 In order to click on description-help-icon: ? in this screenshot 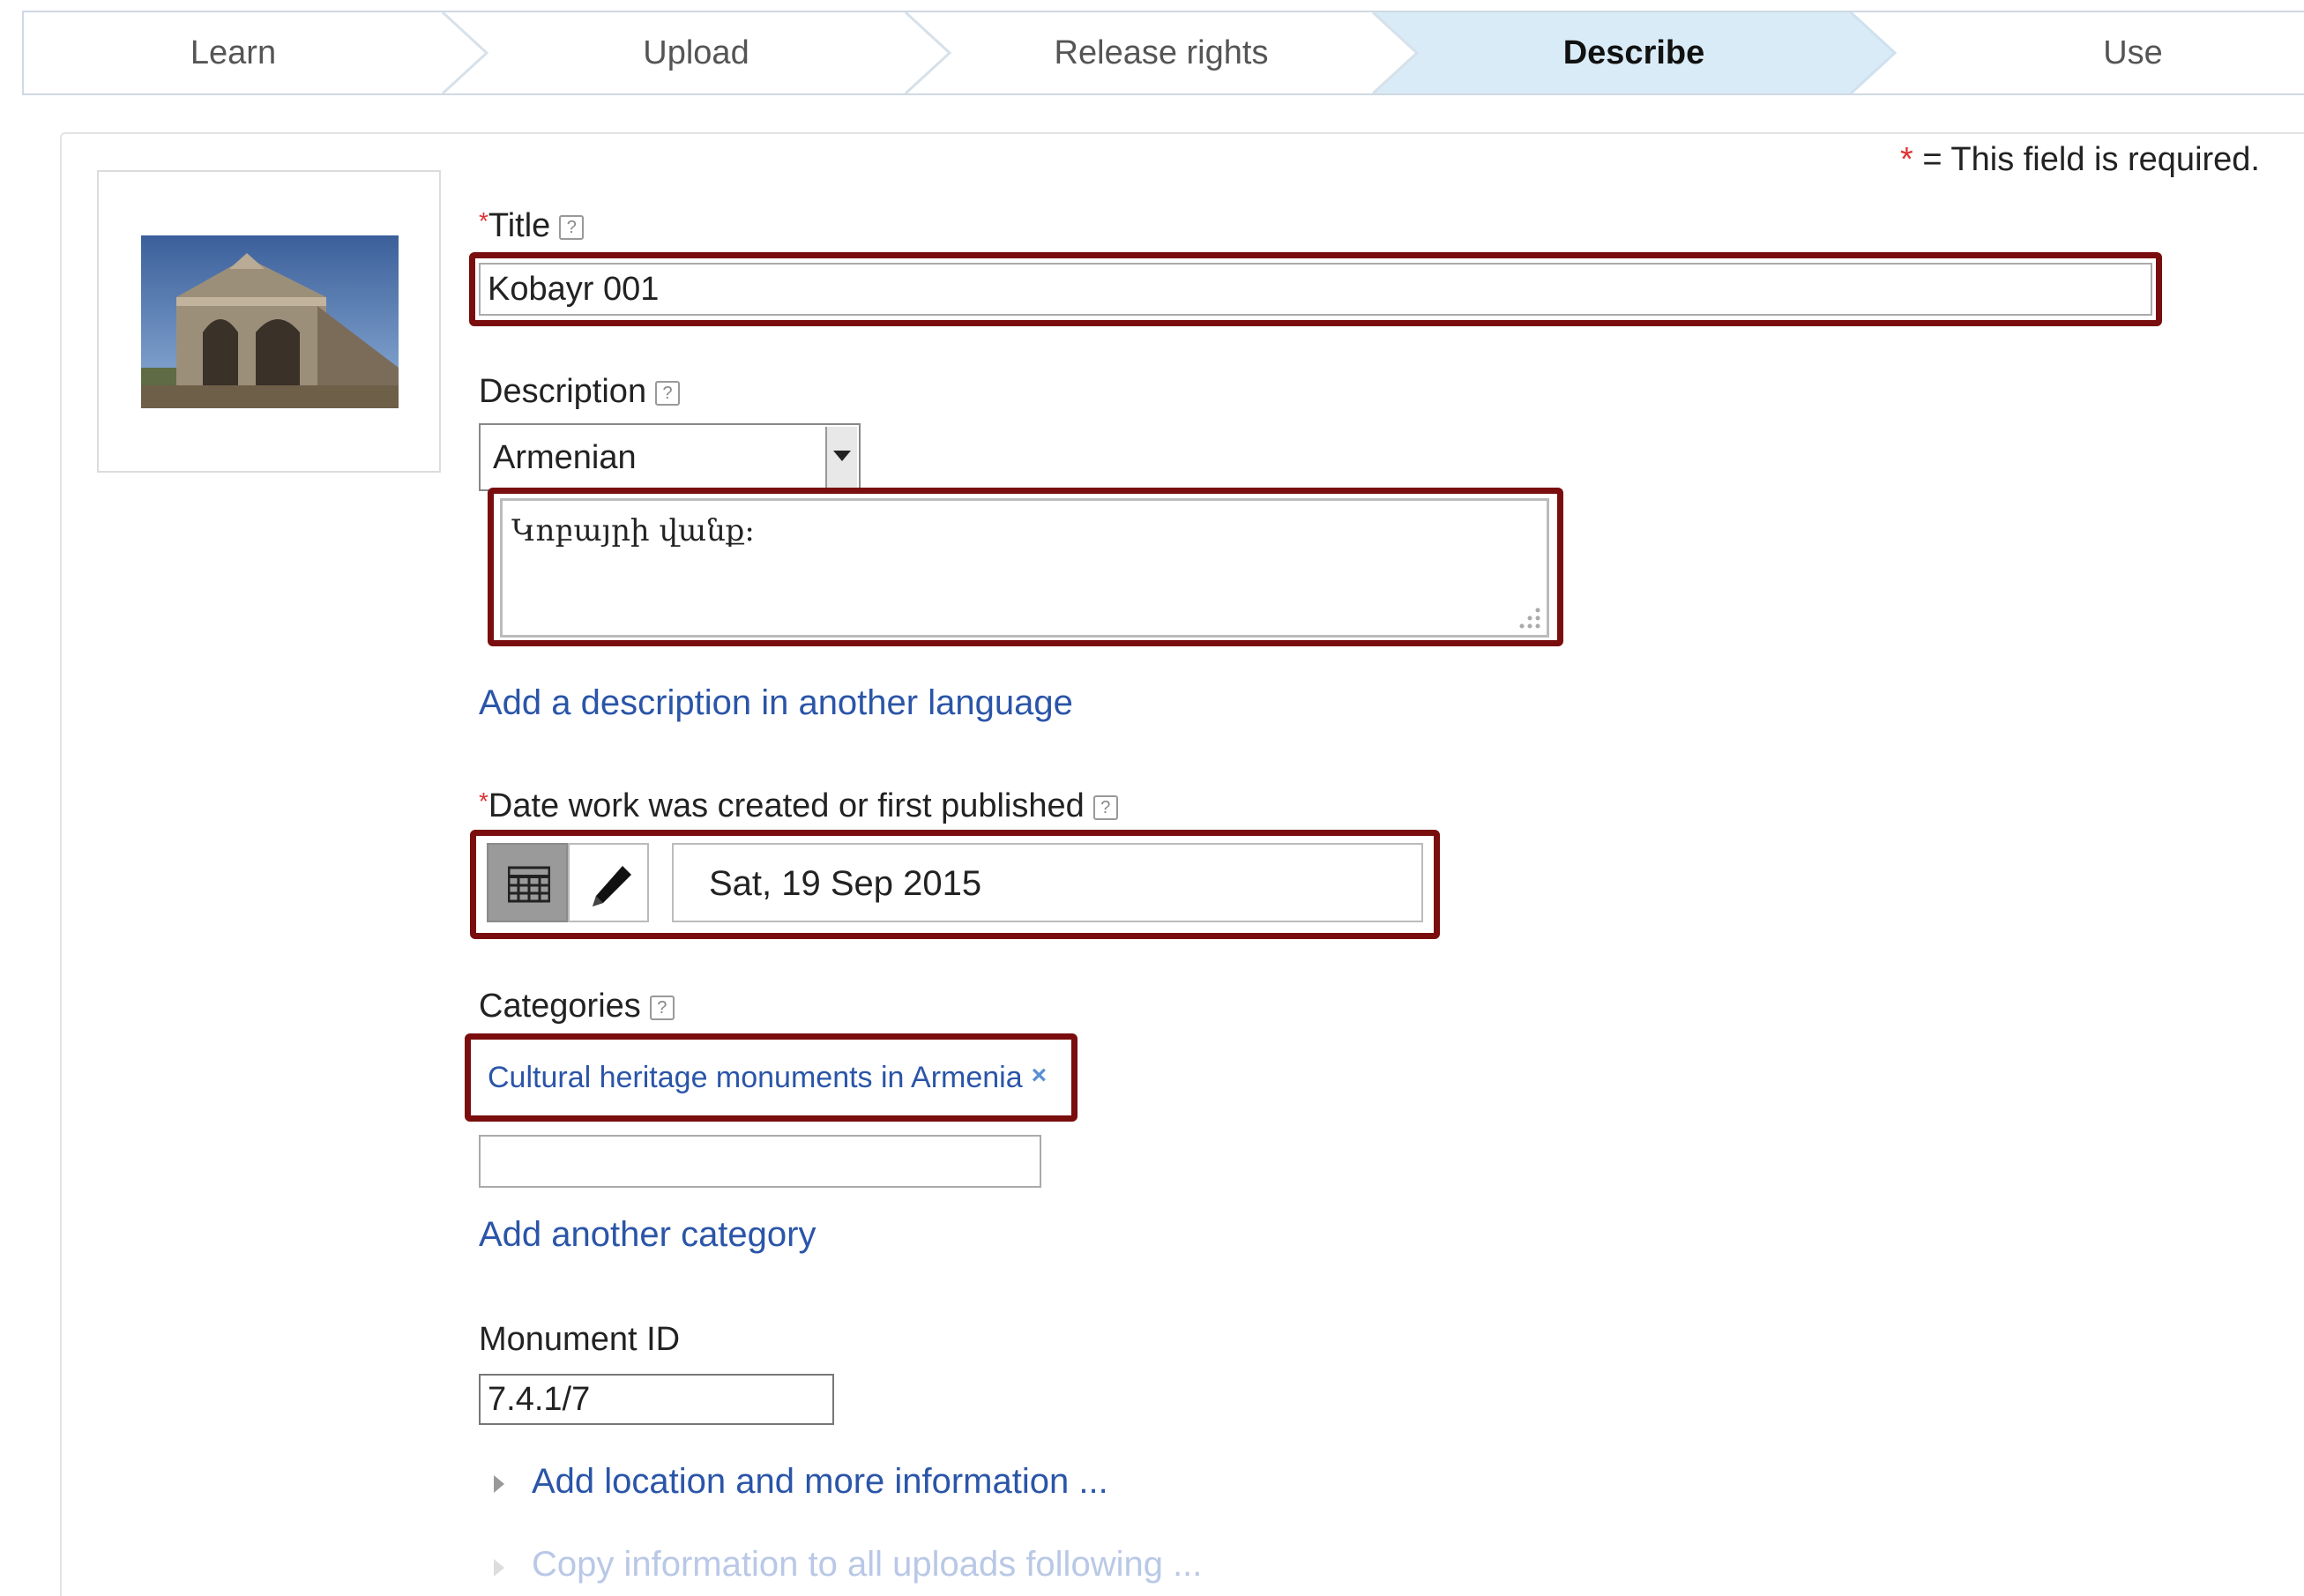, I will do `click(668, 393)`.